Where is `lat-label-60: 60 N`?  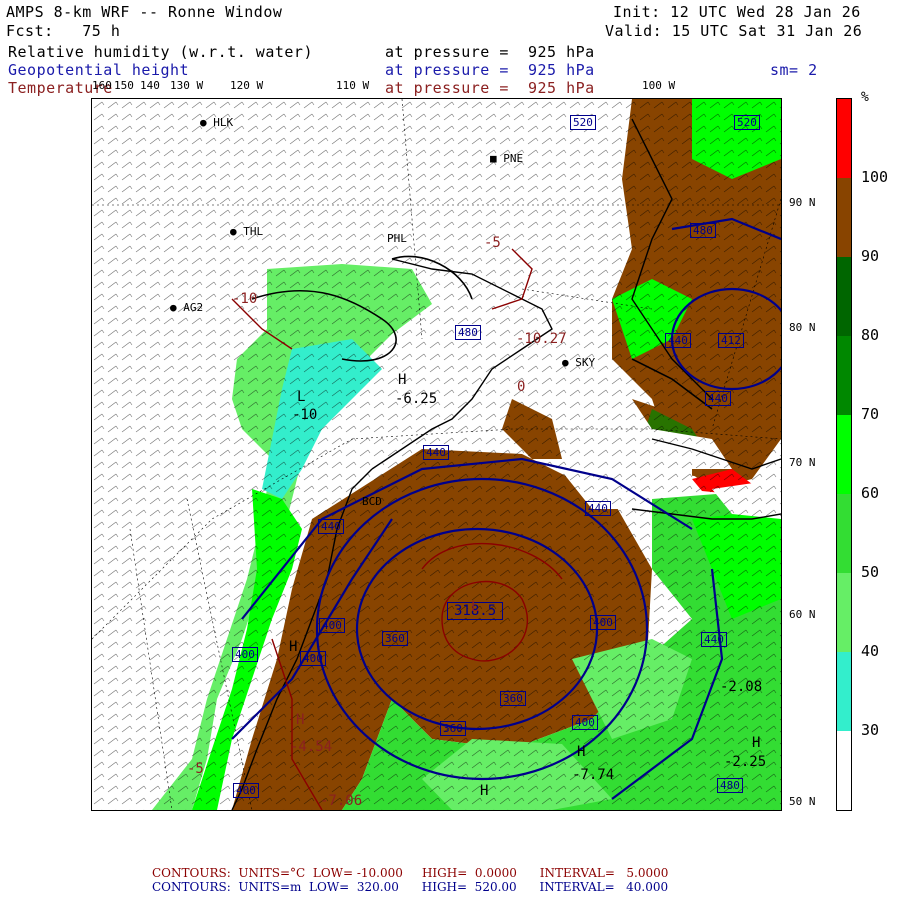
lat-label-60: 60 N is located at coordinates (802, 614).